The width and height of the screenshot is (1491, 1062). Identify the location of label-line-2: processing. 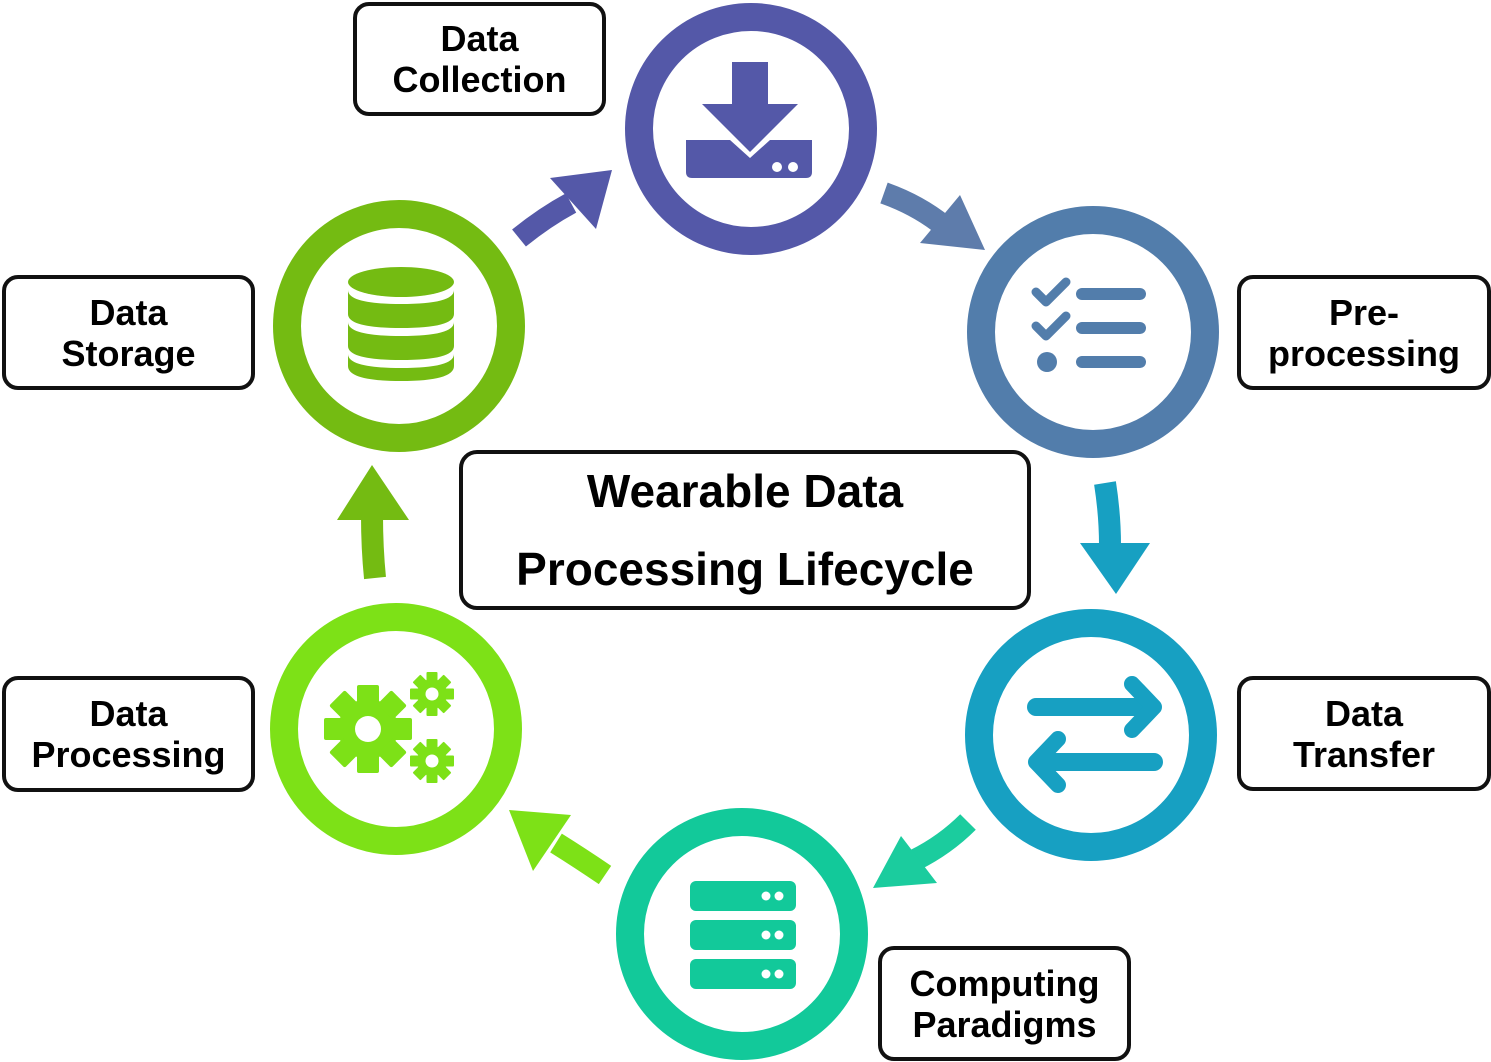
(1364, 353).